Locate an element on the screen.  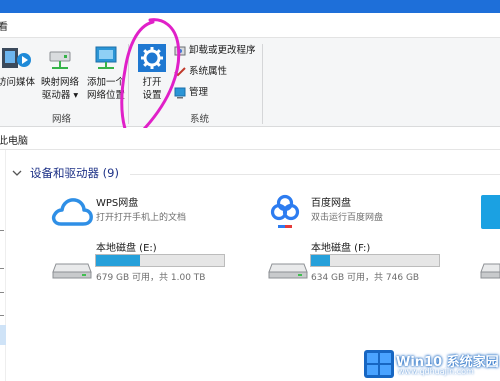
drive-f-usage-bar is located at coordinates (375, 260).